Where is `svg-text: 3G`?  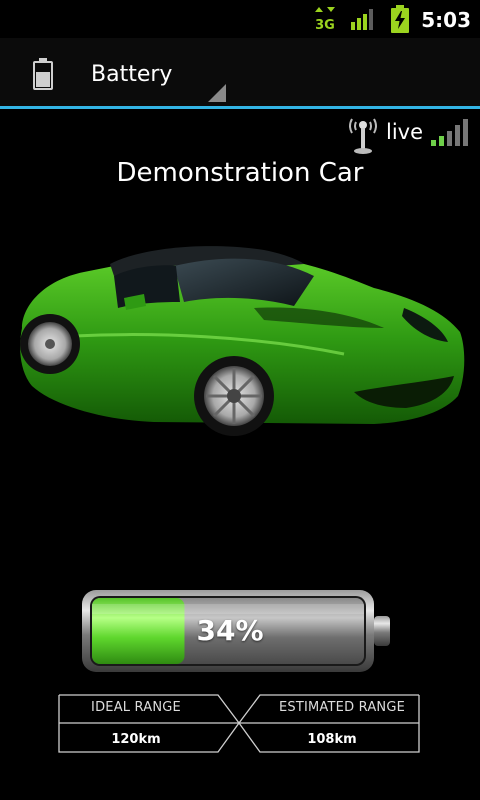
svg-text: 3G is located at coordinates (325, 25).